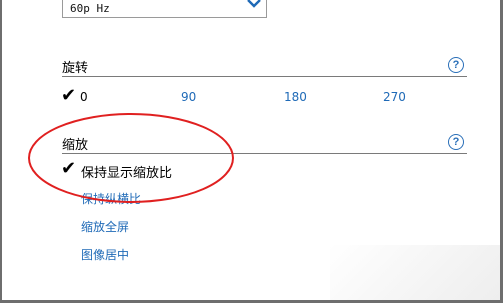 This screenshot has width=503, height=303. Describe the element at coordinates (164, 9) in the screenshot. I see `refresh-rate-dropdown: 60p Hz` at that location.